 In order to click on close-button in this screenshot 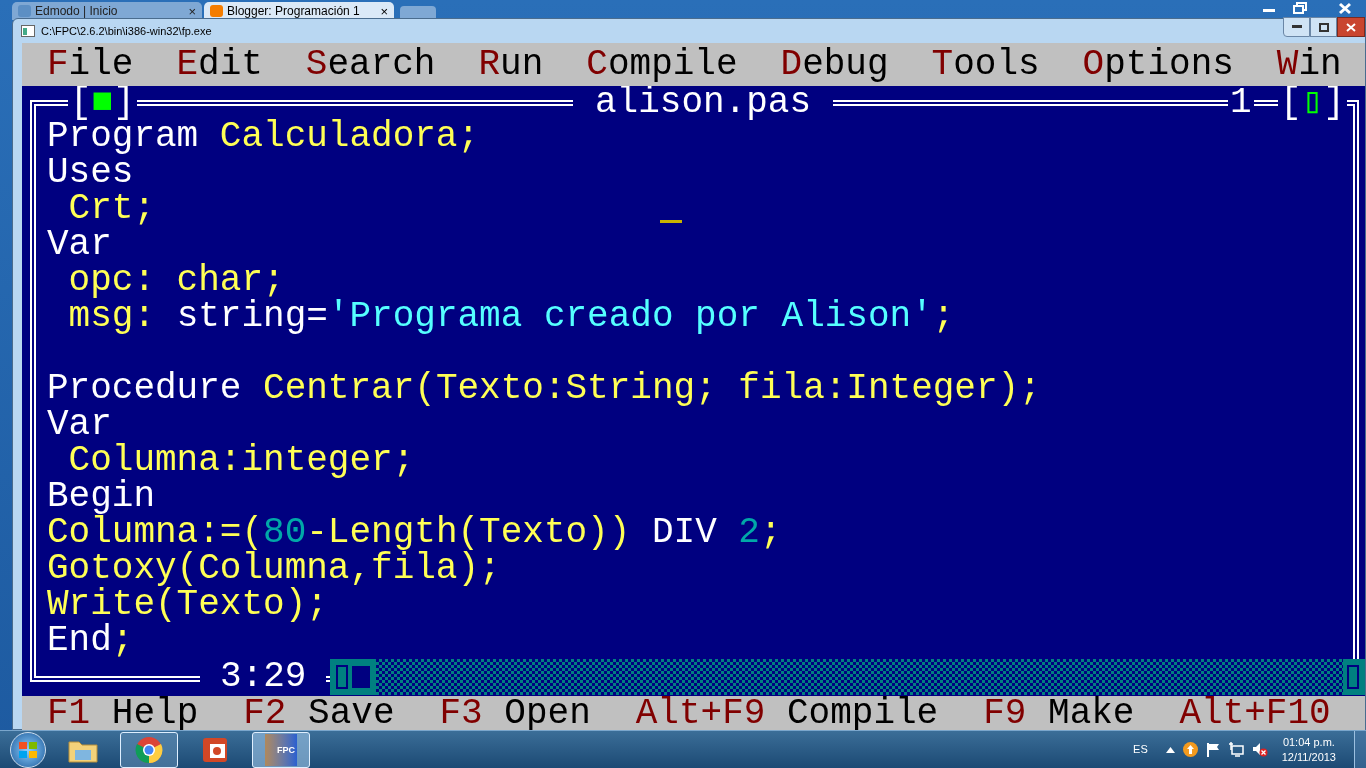, I will do `click(1351, 27)`.